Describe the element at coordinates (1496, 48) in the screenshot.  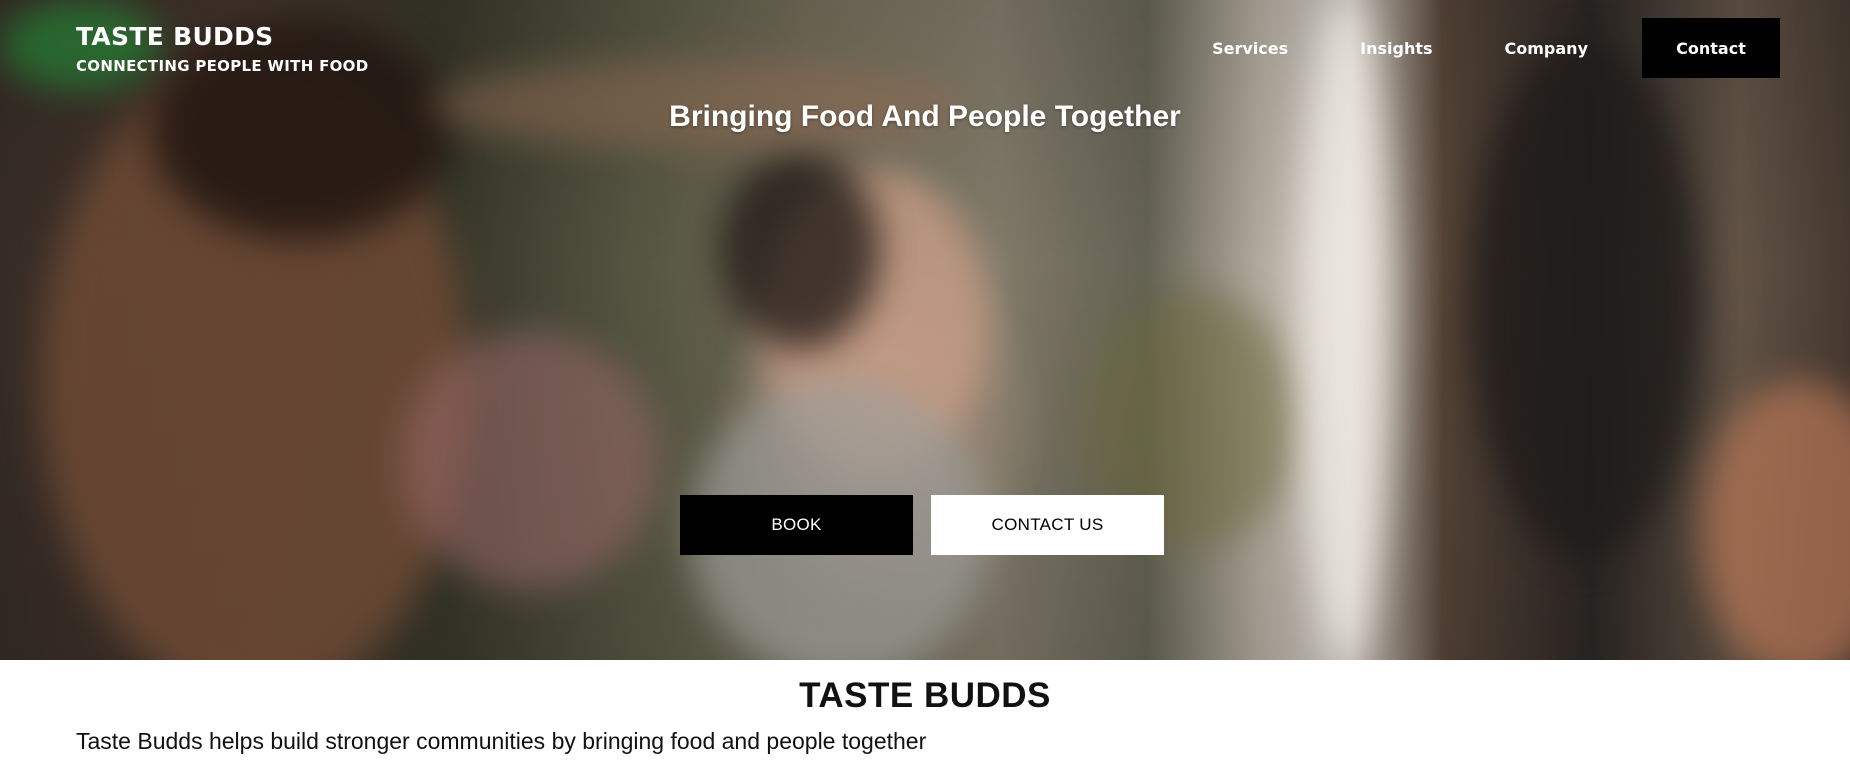
I see `main-nav: Services Insights Company Contact` at that location.